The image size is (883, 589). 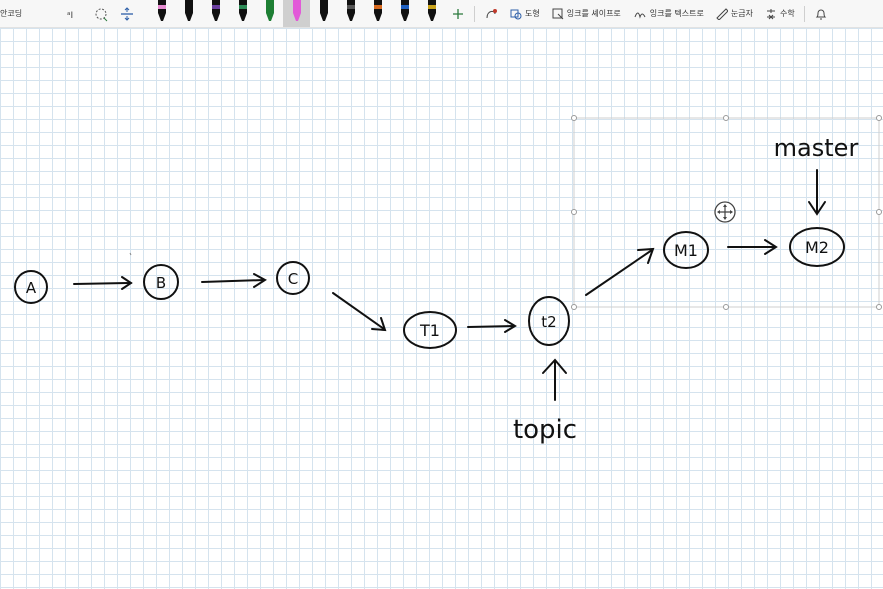 What do you see at coordinates (130, 254) in the screenshot?
I see `ink-dot` at bounding box center [130, 254].